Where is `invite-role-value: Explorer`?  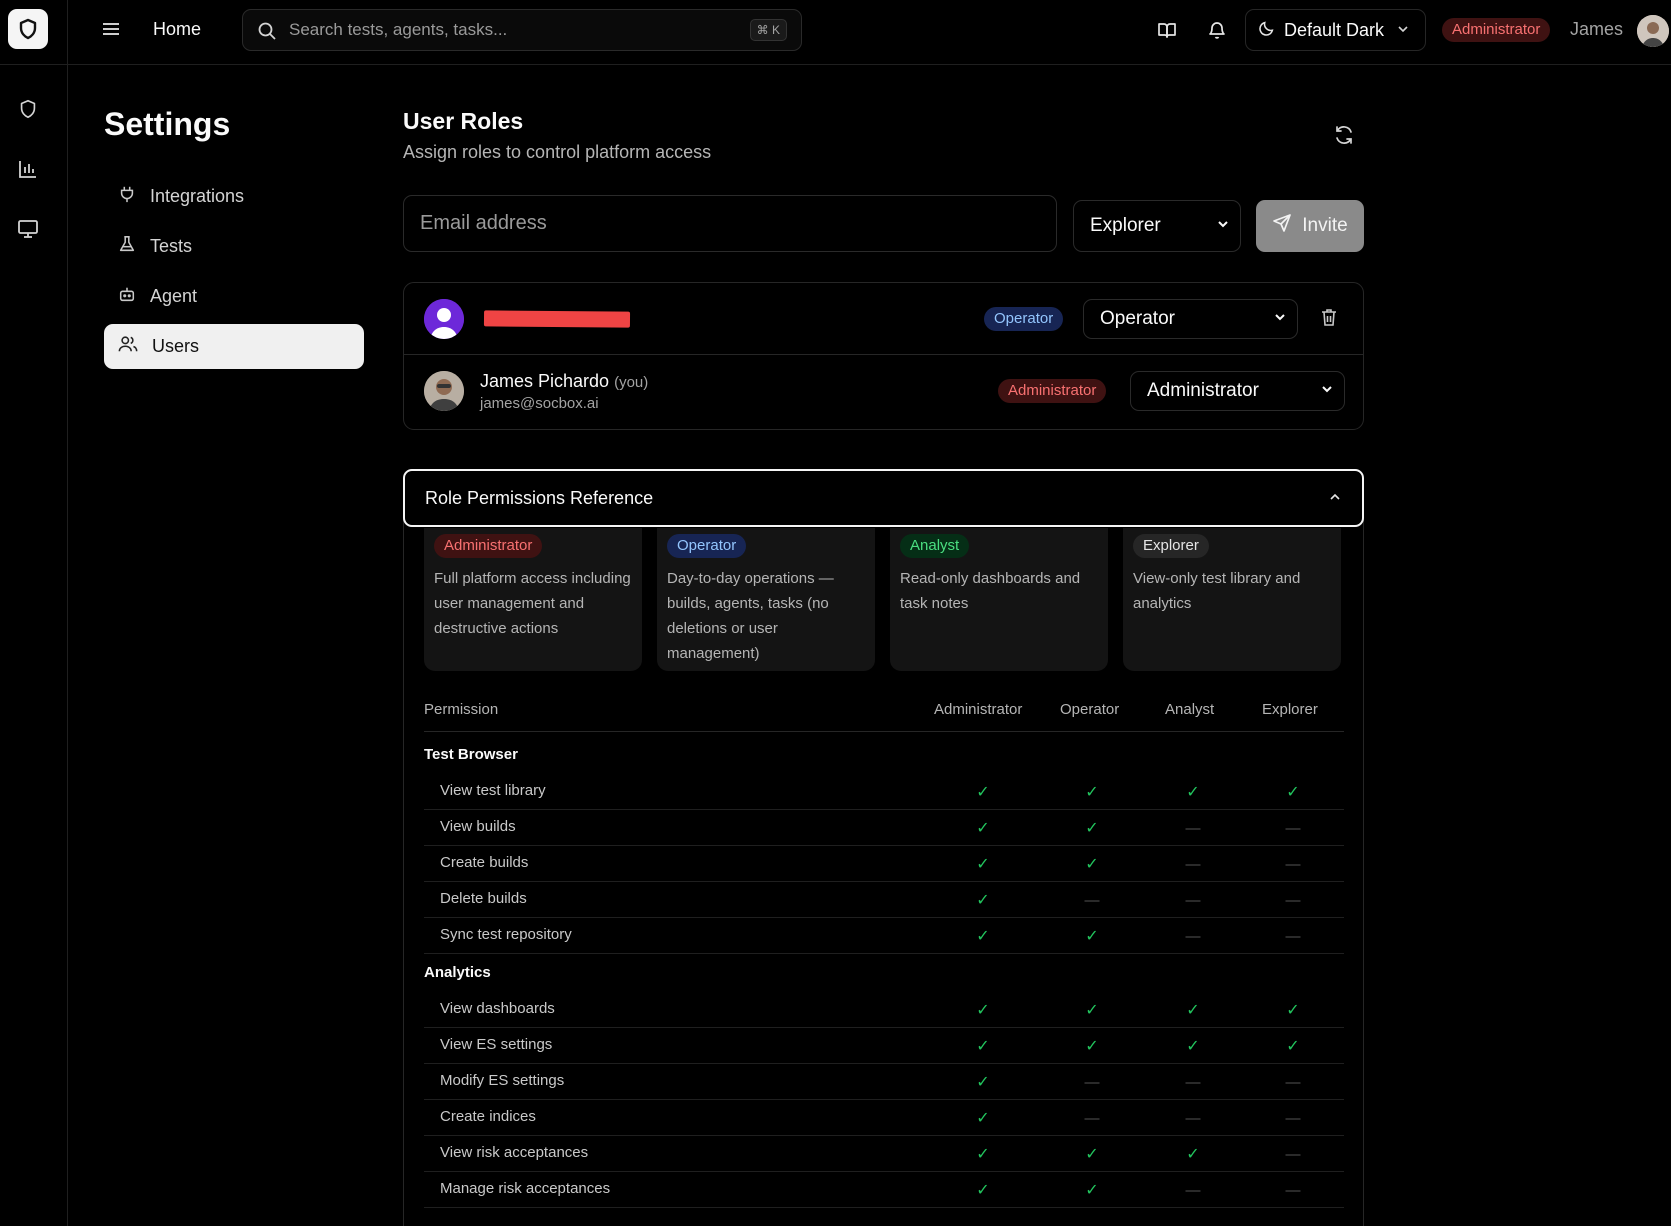 invite-role-value: Explorer is located at coordinates (1125, 225).